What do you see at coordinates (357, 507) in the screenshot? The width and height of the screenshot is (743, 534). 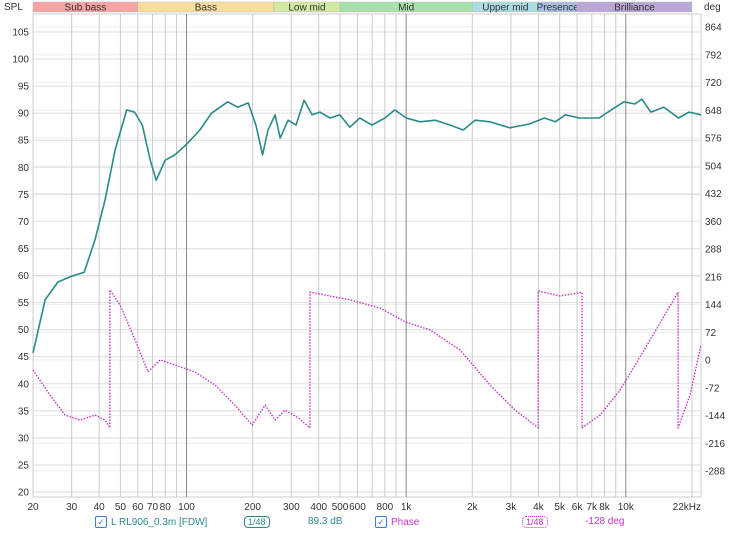 I see `x-tick-label: 600` at bounding box center [357, 507].